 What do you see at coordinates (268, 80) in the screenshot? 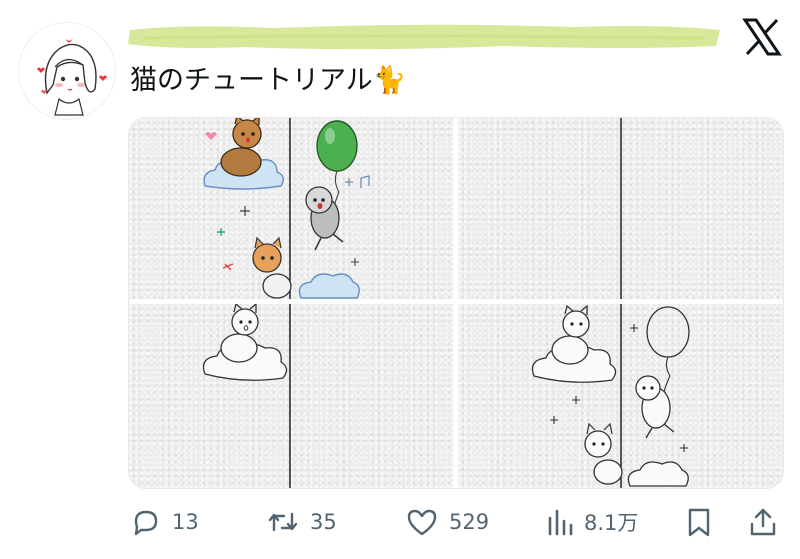
I see `tweet-text: 猫のチュートリアル🐈` at bounding box center [268, 80].